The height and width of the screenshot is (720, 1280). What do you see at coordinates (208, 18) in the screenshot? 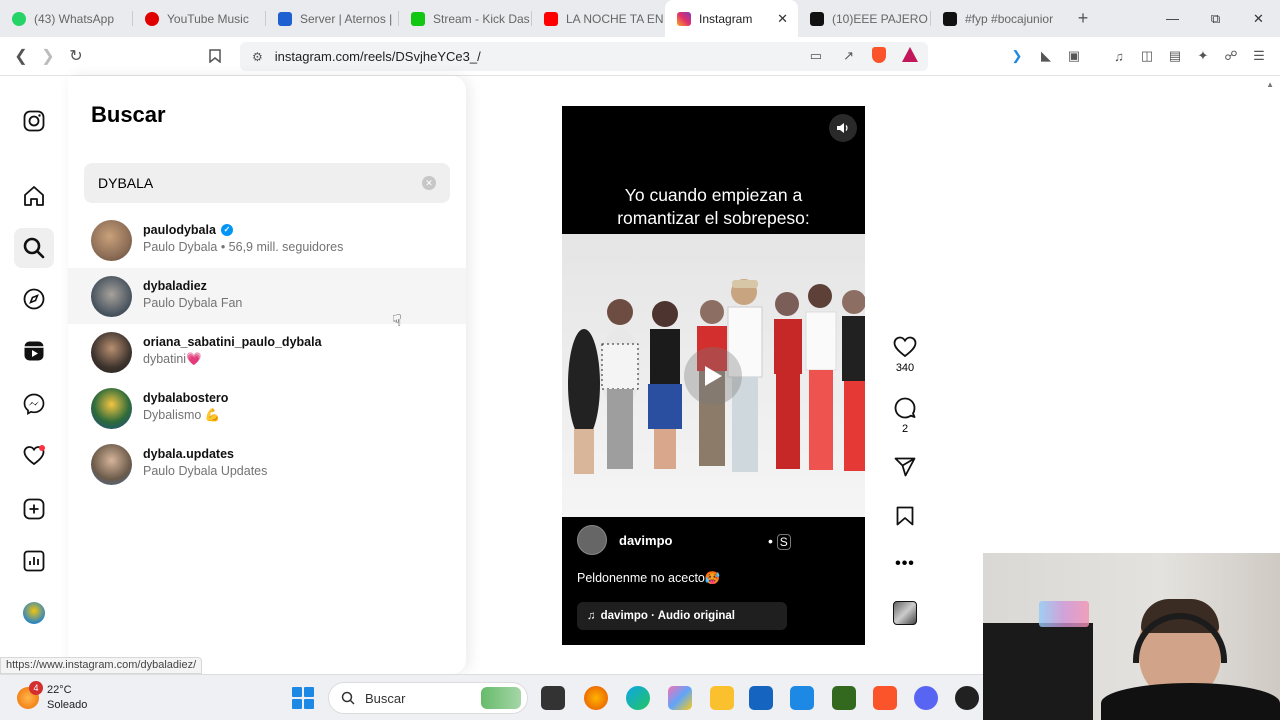
I see `tab-label: YouTube Music` at bounding box center [208, 18].